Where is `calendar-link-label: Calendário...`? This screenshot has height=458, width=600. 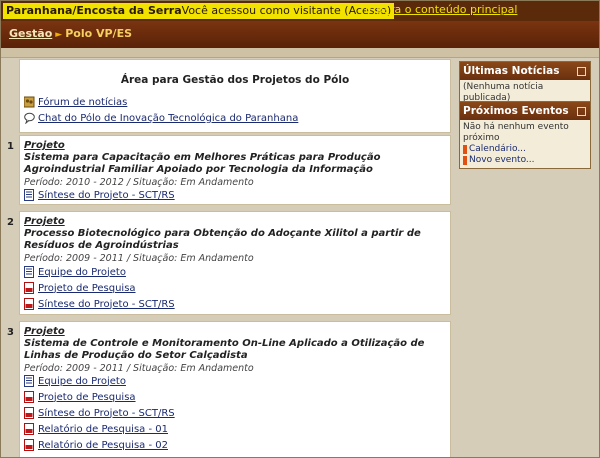
calendar-link-label: Calendário... is located at coordinates (497, 149).